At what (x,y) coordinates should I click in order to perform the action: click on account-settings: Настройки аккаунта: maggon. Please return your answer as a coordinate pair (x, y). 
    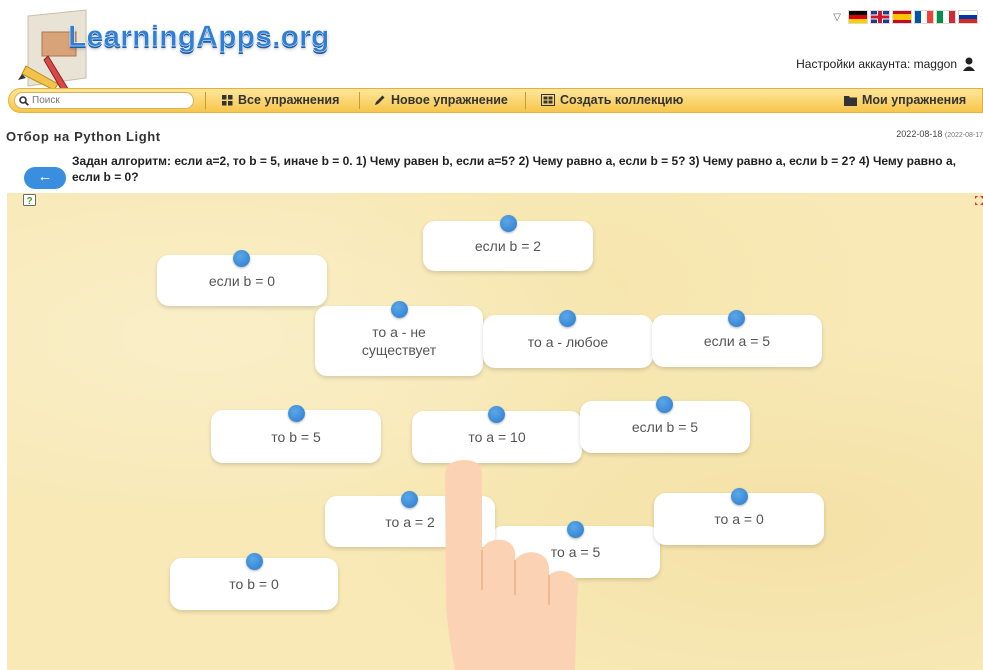
    Looking at the image, I should click on (885, 64).